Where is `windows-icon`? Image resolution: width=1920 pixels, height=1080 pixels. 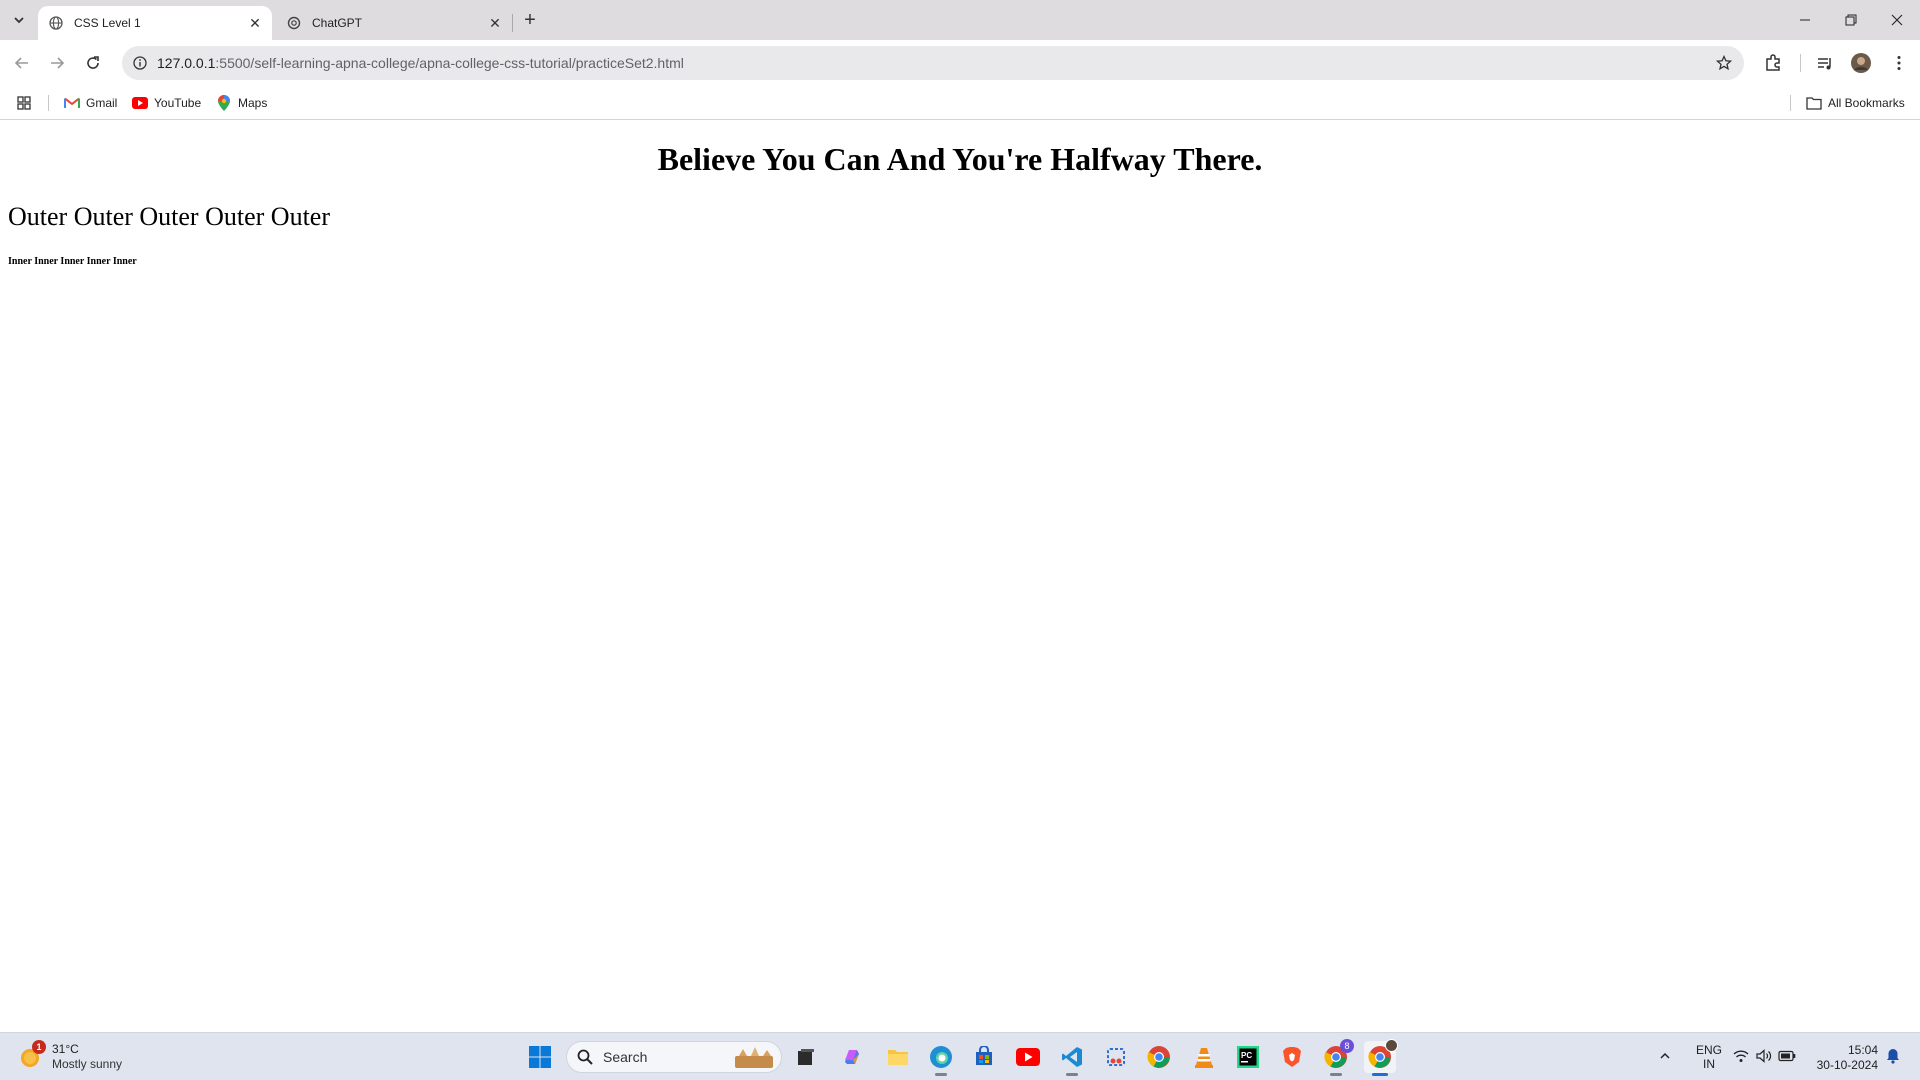 windows-icon is located at coordinates (540, 1057).